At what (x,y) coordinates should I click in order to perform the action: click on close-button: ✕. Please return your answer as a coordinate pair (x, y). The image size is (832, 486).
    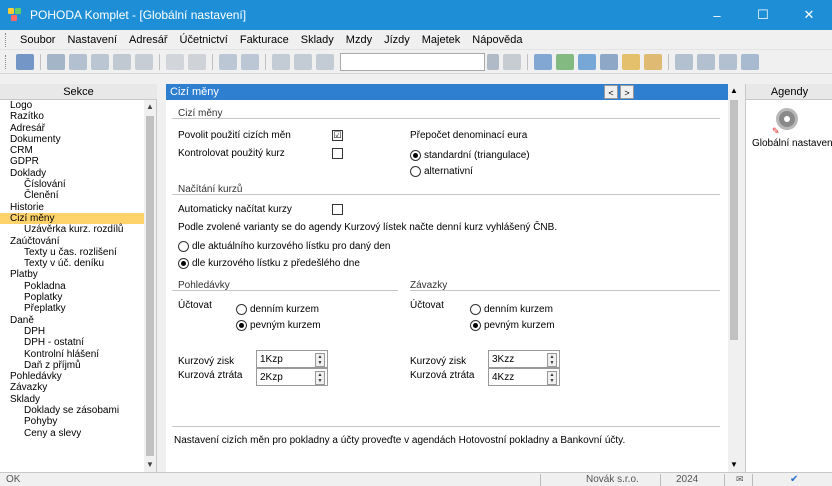
    Looking at the image, I should click on (809, 15).